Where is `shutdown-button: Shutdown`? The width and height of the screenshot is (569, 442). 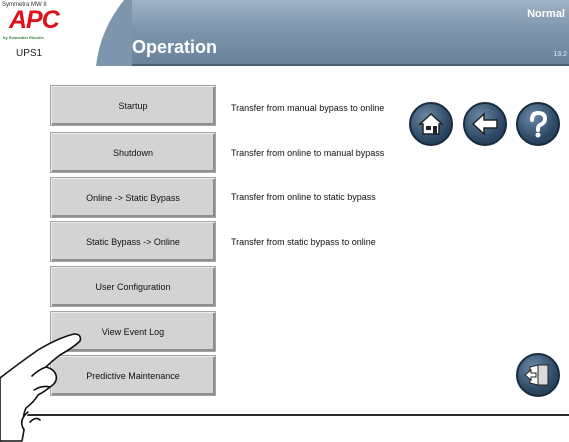
shutdown-button: Shutdown is located at coordinates (133, 152).